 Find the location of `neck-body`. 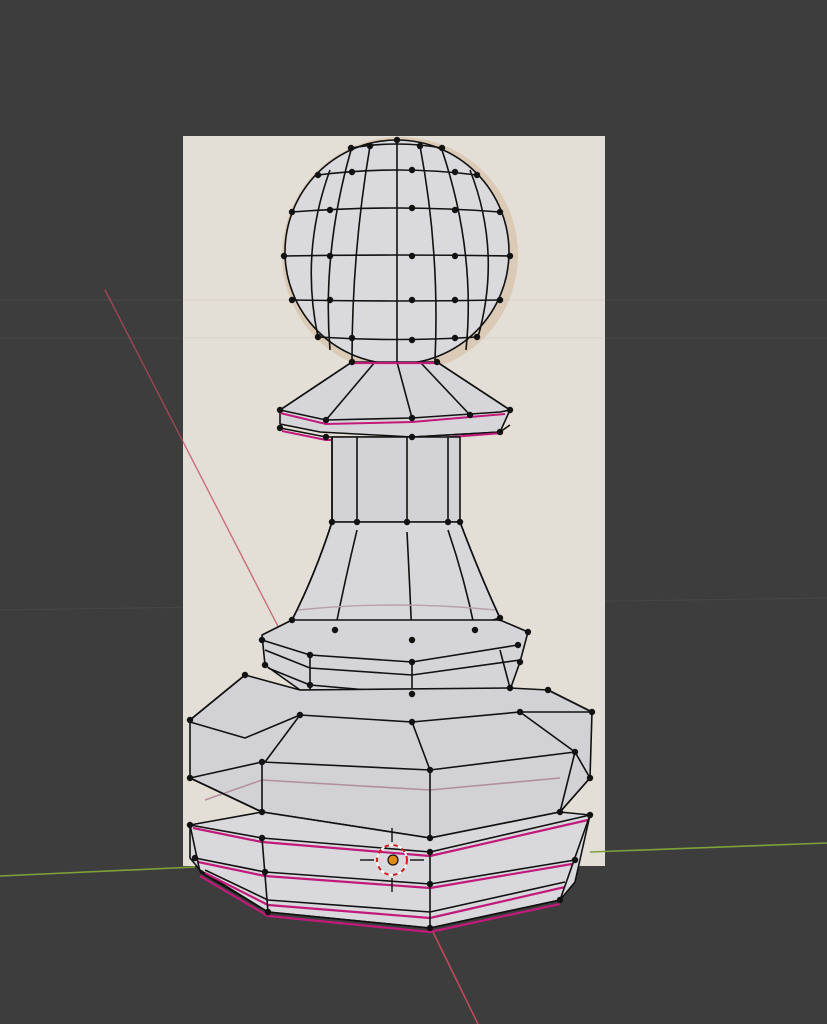

neck-body is located at coordinates (396, 479).